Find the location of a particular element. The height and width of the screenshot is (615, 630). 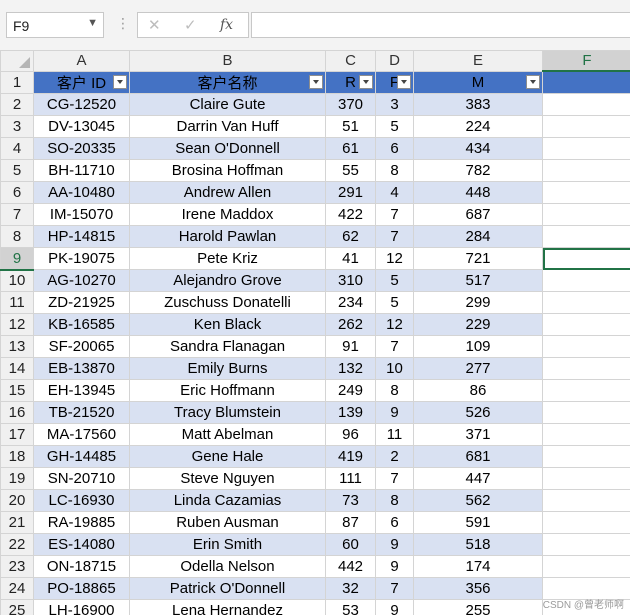

cancel-icon: ✕ is located at coordinates (154, 25).